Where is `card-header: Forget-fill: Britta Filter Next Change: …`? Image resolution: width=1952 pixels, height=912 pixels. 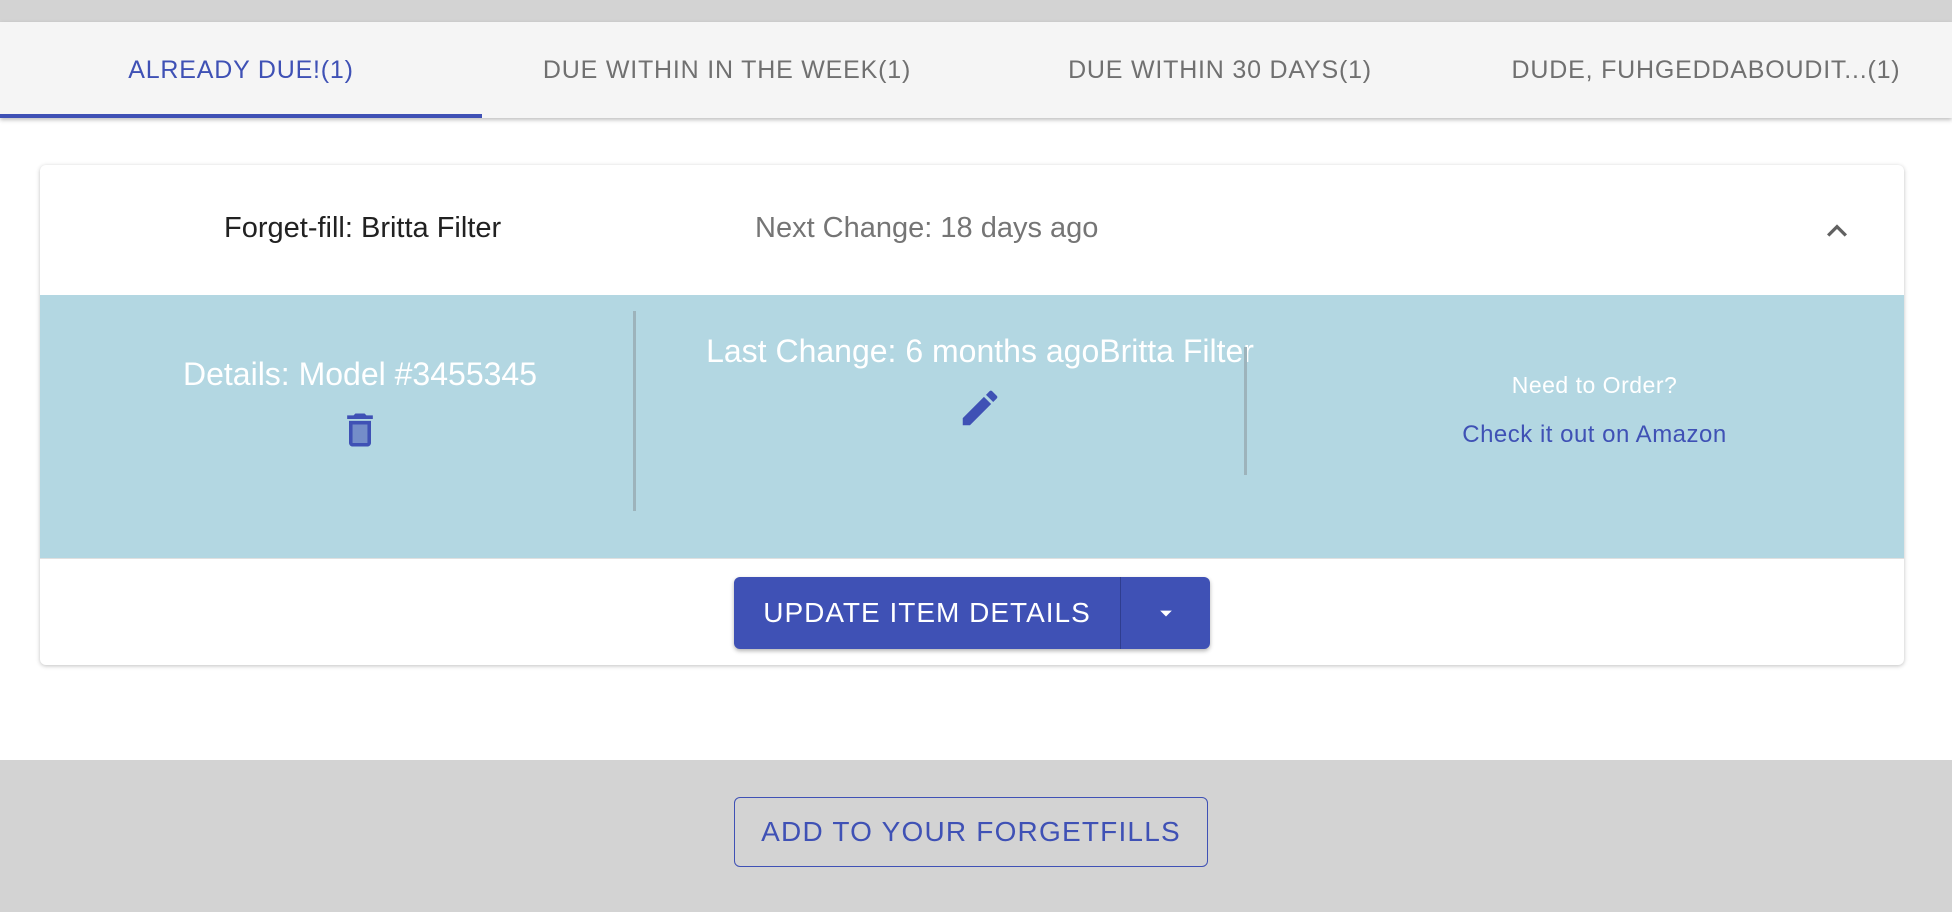 card-header: Forget-fill: Britta Filter Next Change: … is located at coordinates (972, 230).